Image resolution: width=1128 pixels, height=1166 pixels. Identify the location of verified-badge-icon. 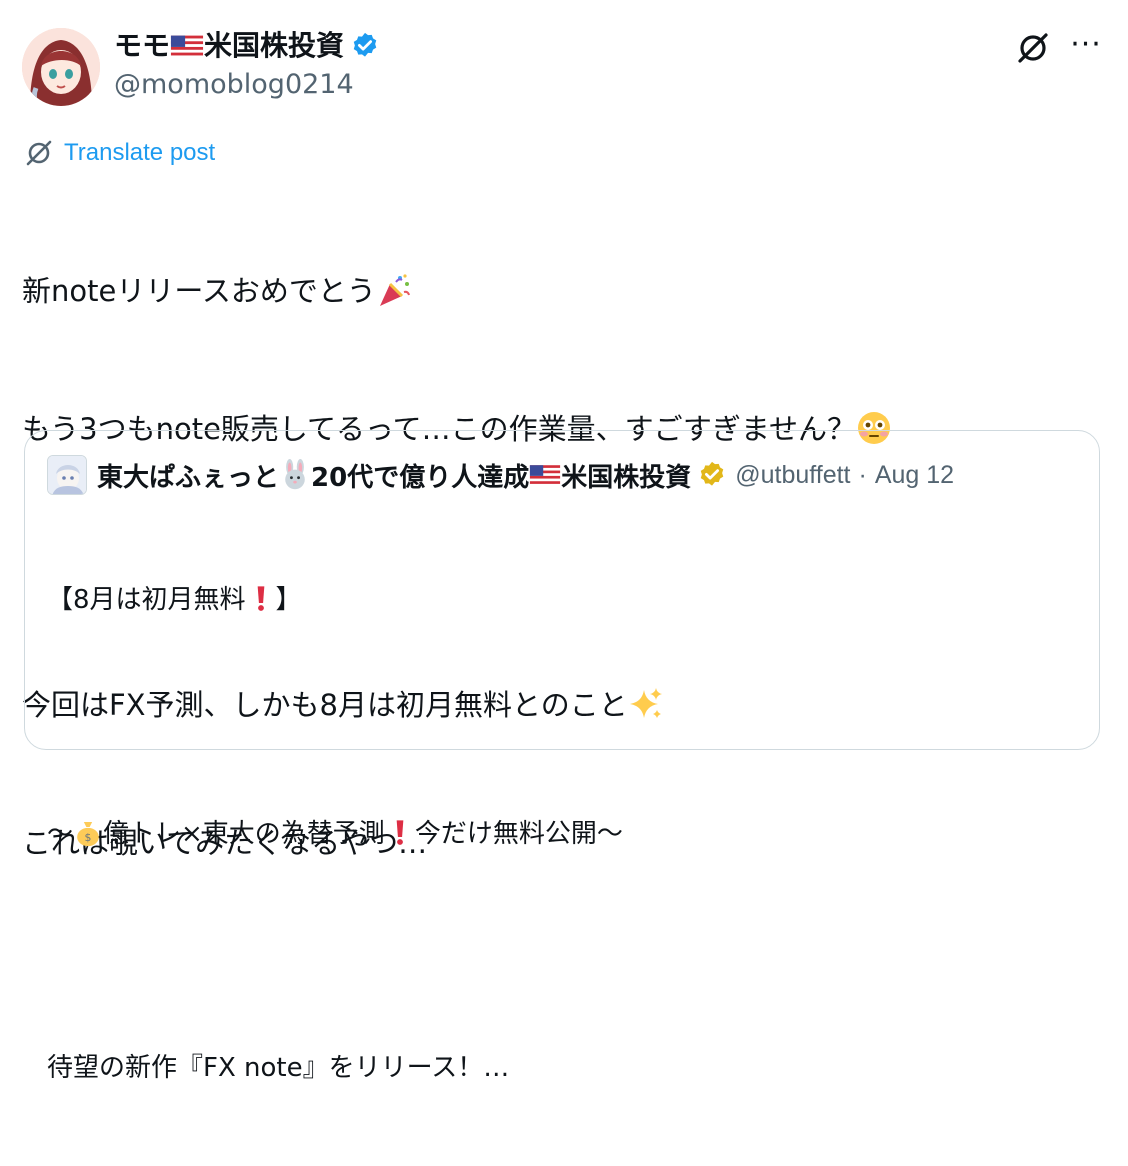
(365, 44).